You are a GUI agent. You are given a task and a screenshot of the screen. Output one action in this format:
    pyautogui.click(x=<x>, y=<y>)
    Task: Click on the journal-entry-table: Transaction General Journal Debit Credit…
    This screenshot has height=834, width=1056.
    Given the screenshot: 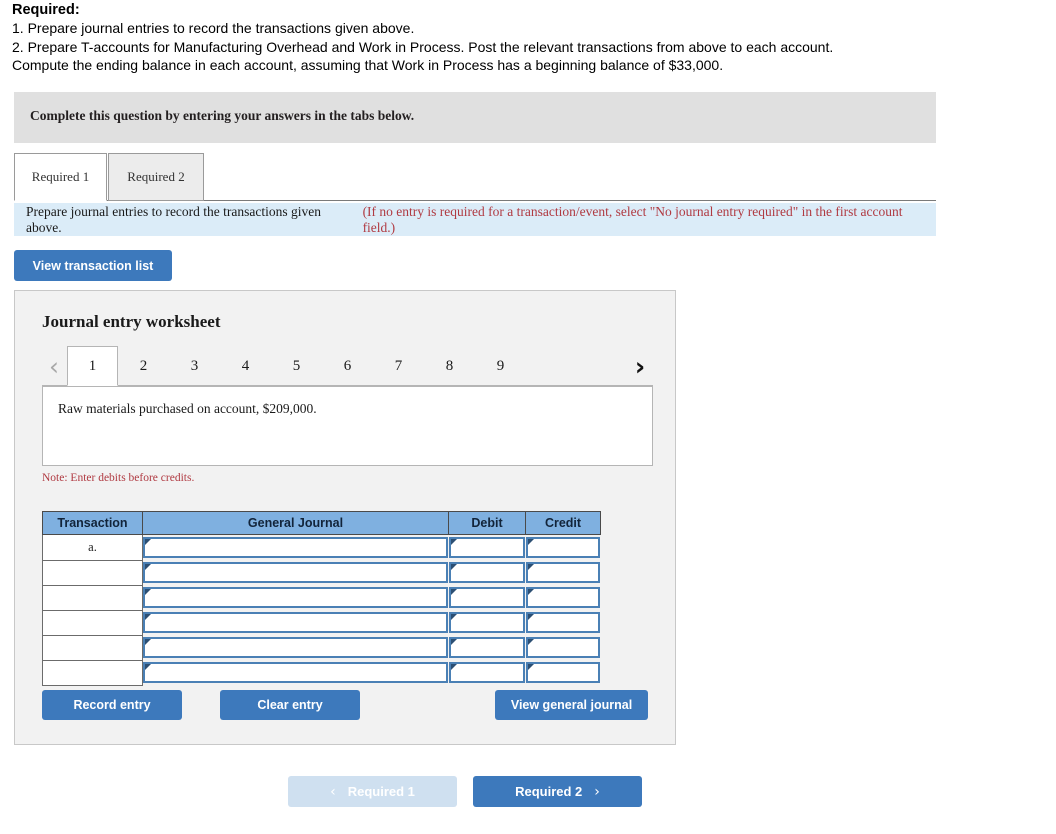 What is the action you would take?
    pyautogui.click(x=321, y=598)
    